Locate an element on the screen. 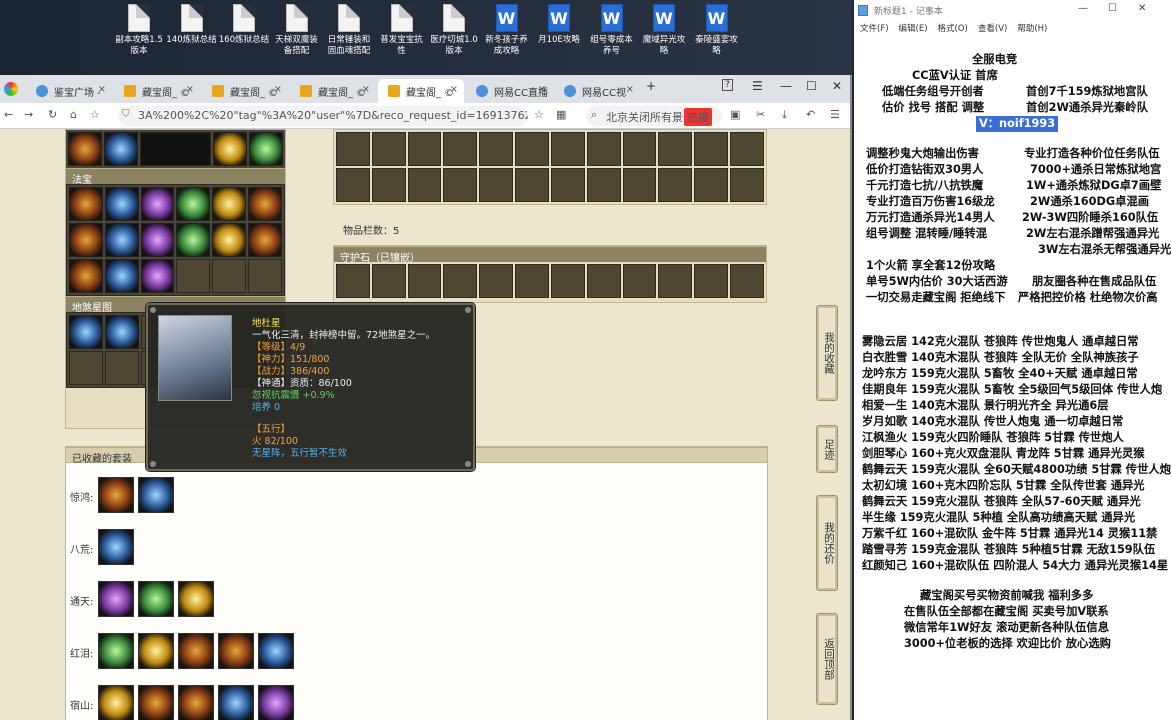  side-button: 足迹 is located at coordinates (827, 449).